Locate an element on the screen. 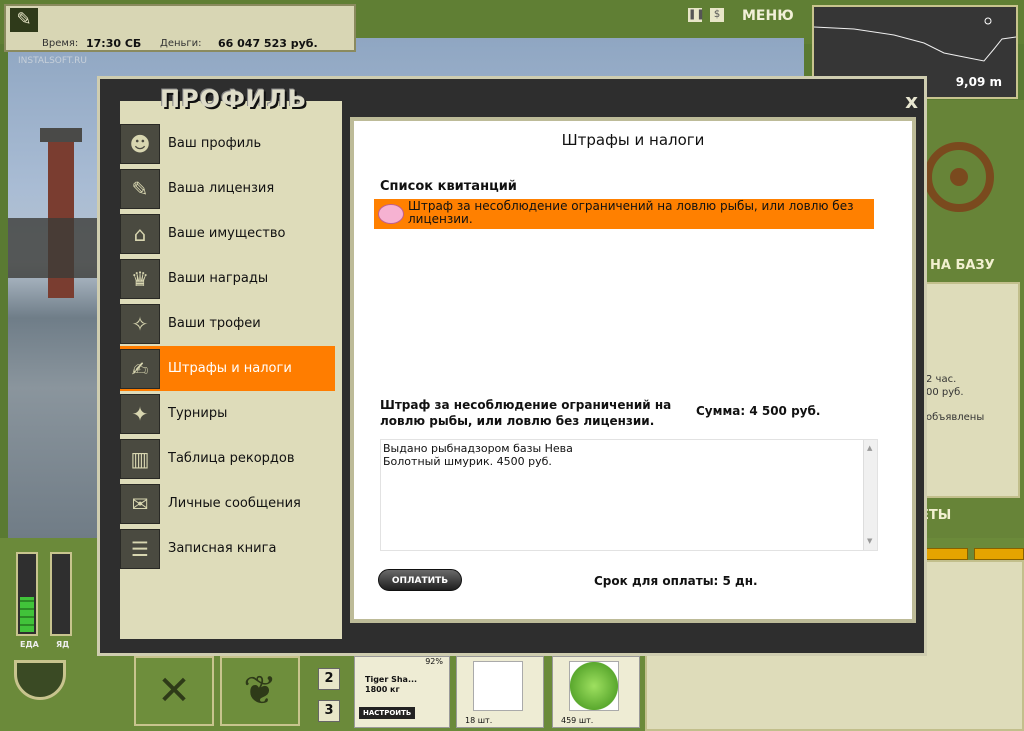  menu-button: МЕНЮ is located at coordinates (768, 16).